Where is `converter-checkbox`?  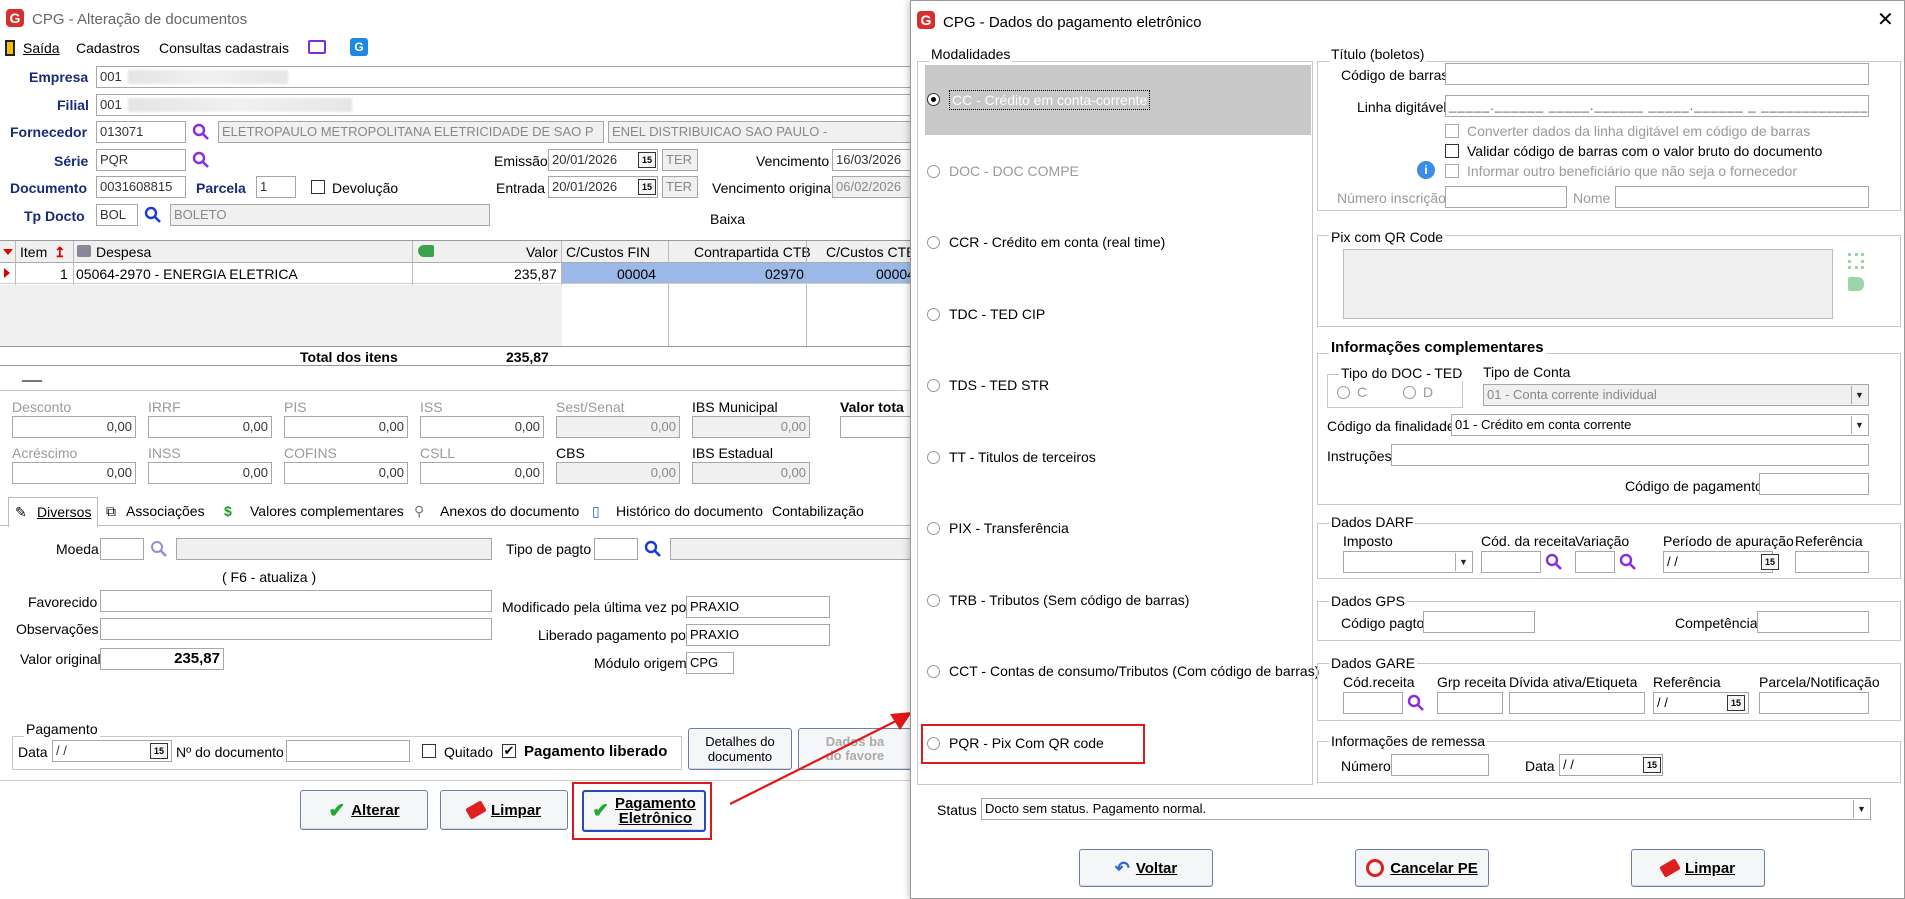 converter-checkbox is located at coordinates (1452, 131).